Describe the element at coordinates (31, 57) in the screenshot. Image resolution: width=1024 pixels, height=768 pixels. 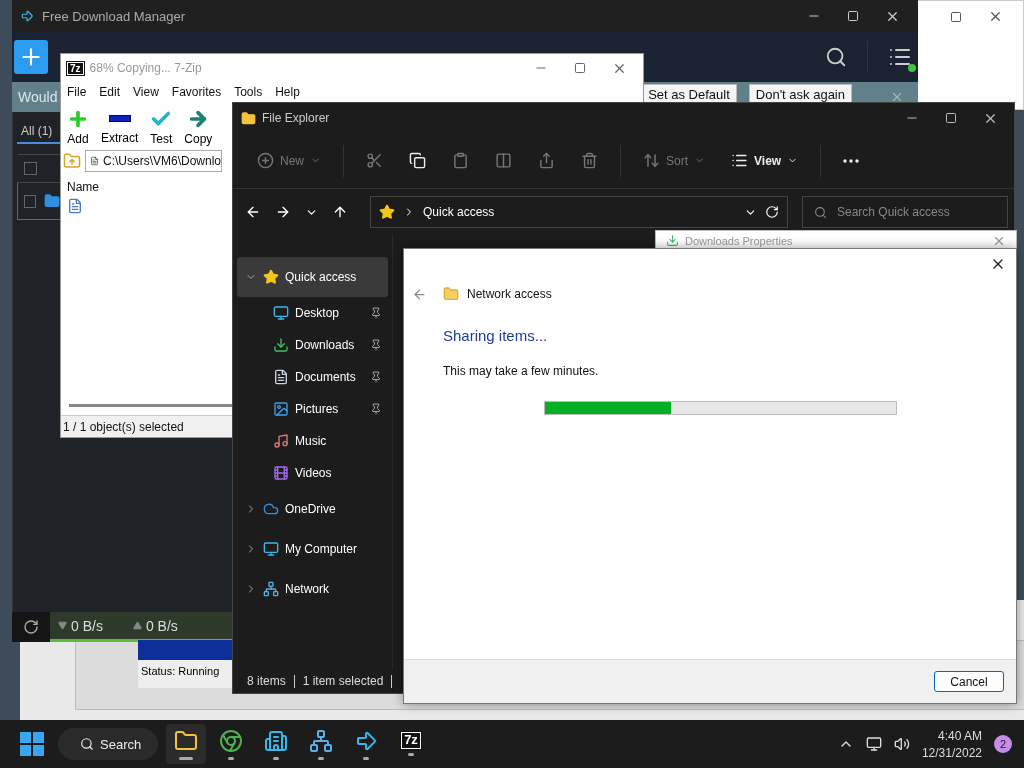
I see `add-button` at that location.